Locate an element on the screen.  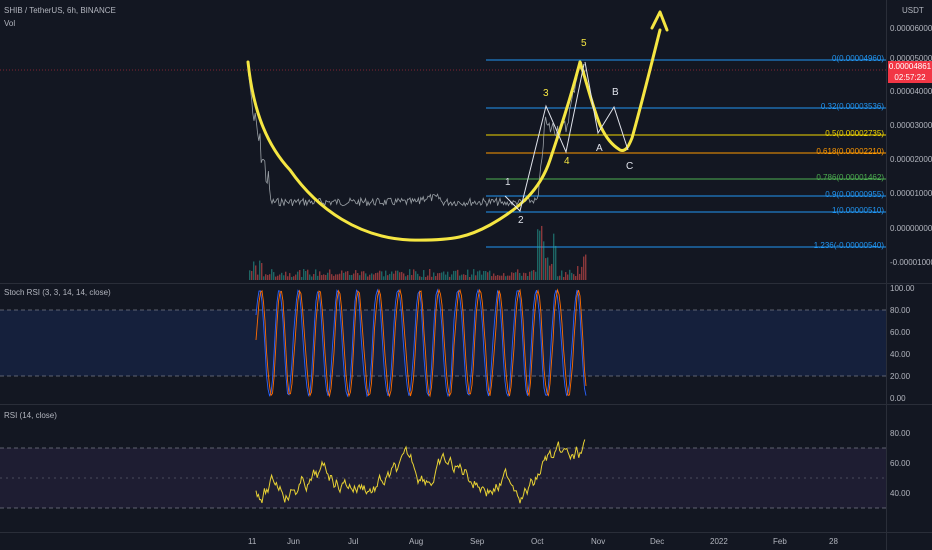
price-axis-label: 0.00002000 is located at coordinates (911, 159).